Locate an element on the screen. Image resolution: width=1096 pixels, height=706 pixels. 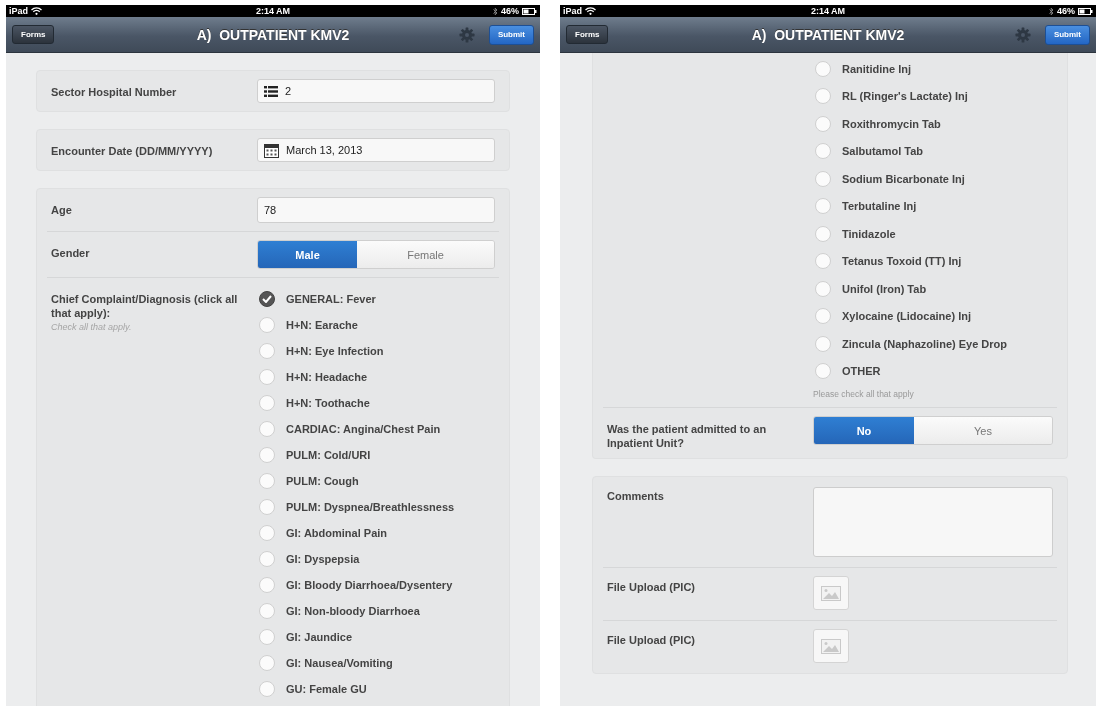
option-label: CARDIAC: Angina/Chest Pain is located at coordinates (363, 429).